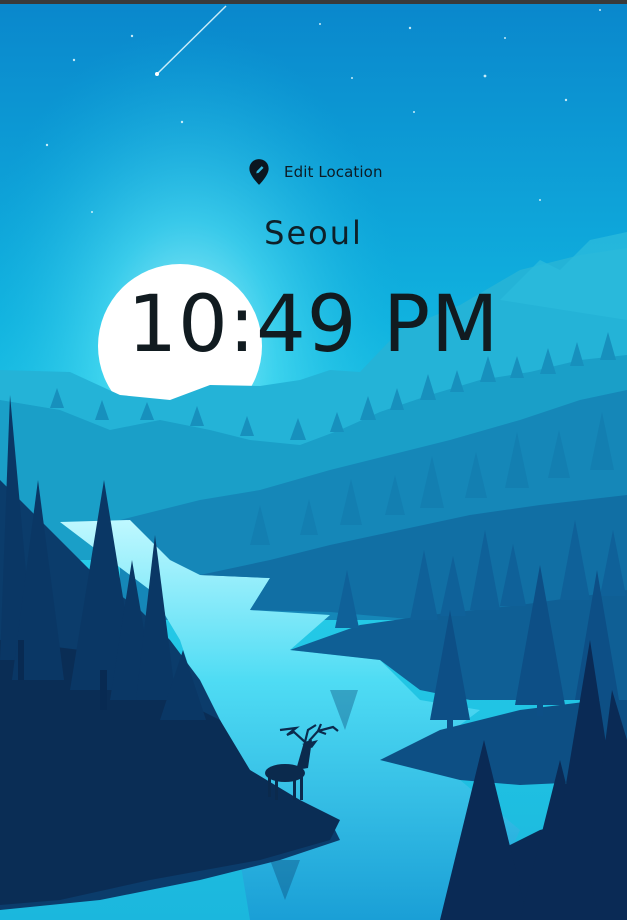 This screenshot has width=627, height=920. Describe the element at coordinates (259, 172) in the screenshot. I see `location-pin-icon` at that location.